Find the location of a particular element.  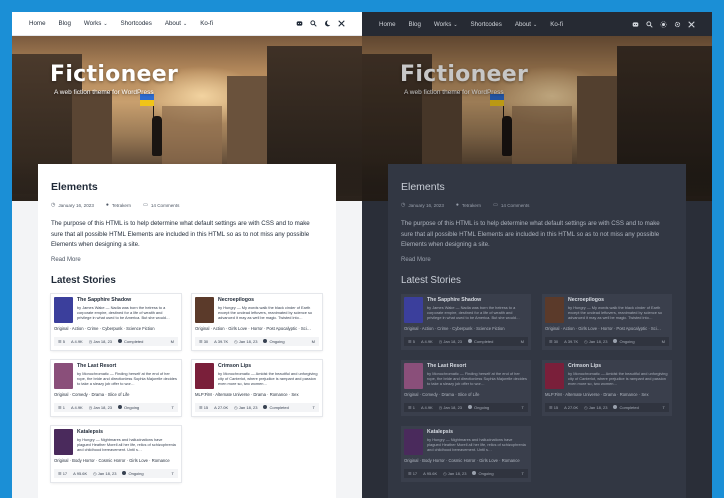

story-status: Completed is located at coordinates (480, 341).